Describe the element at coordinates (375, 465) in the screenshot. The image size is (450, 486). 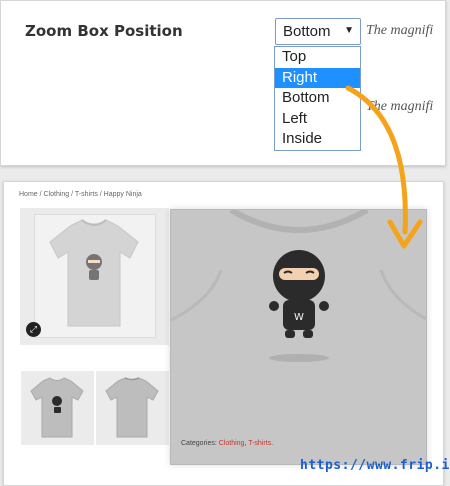
I see `watermark-url: https://www.frip.in` at that location.